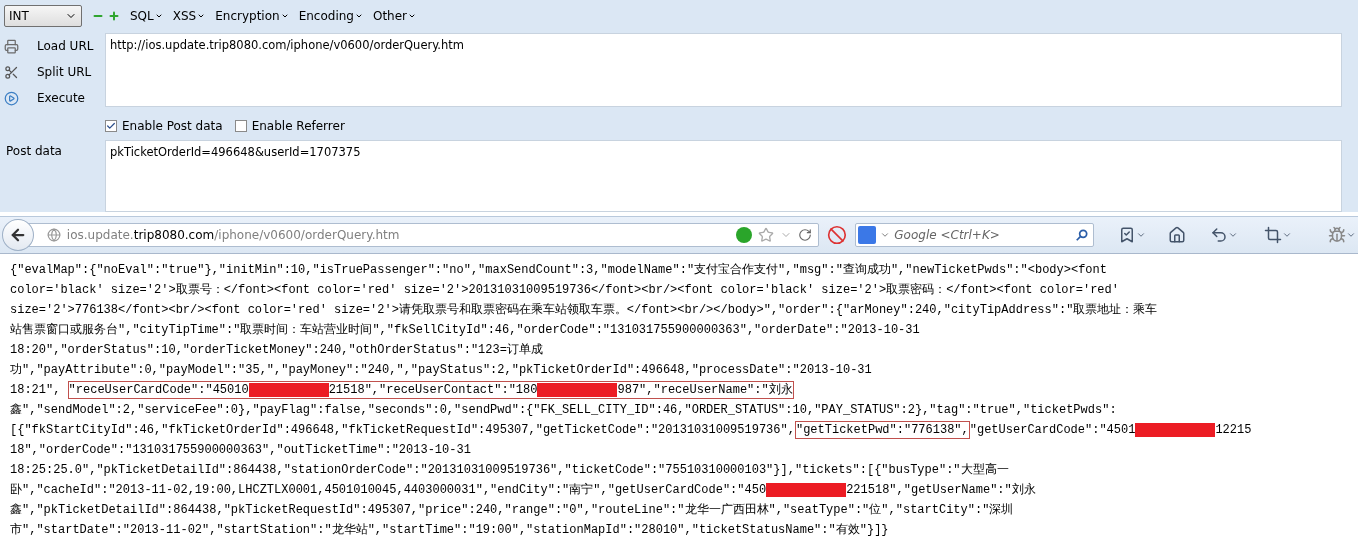  Describe the element at coordinates (61, 98) in the screenshot. I see `action-link: Execute` at that location.